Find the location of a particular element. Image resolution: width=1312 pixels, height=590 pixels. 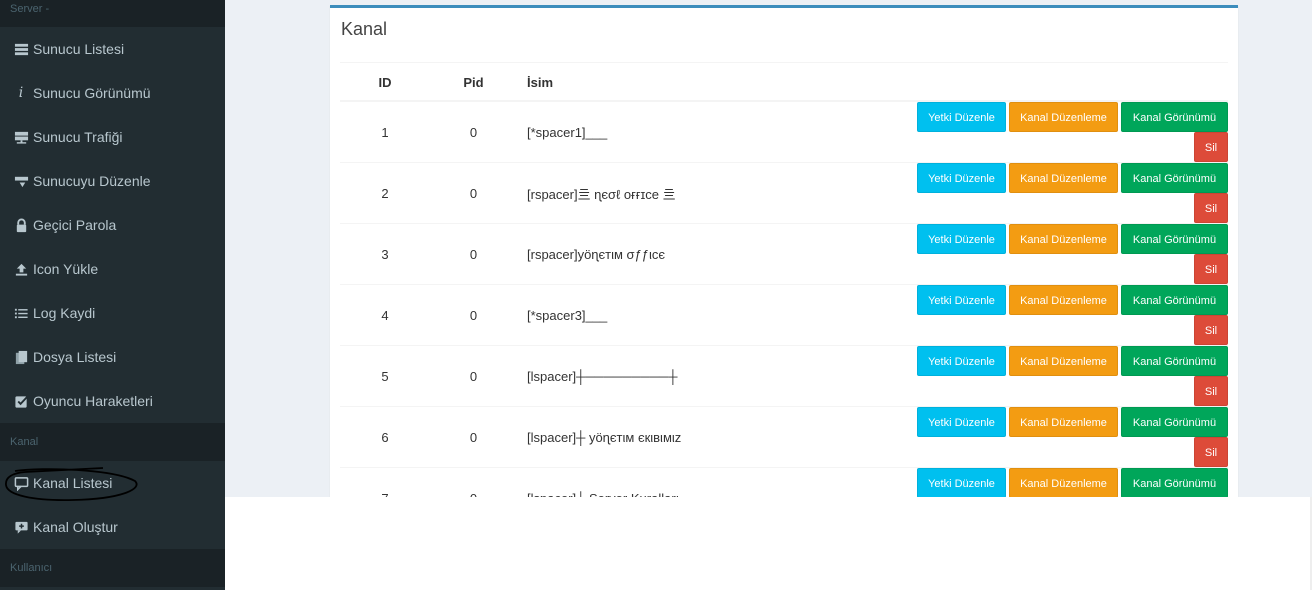

sidebar-item-sunucu-listesi: Sunucu Listesi is located at coordinates (112, 49).